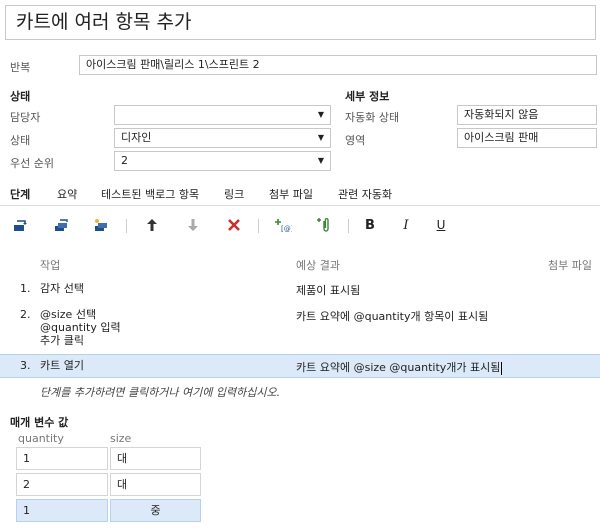 This screenshot has width=600, height=528. What do you see at coordinates (20, 96) in the screenshot?
I see `status-heading: 상태` at bounding box center [20, 96].